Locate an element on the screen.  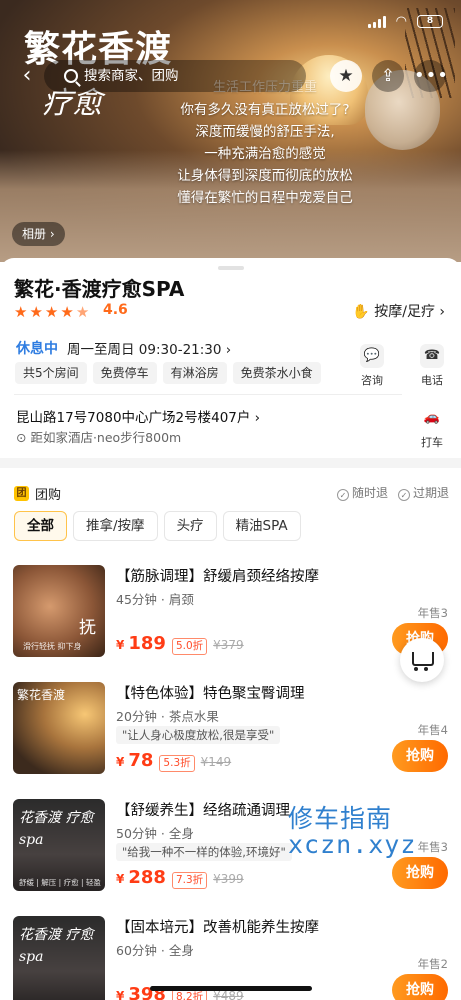
watermark-line: xczn.xyz is located at coordinates (352, 844).